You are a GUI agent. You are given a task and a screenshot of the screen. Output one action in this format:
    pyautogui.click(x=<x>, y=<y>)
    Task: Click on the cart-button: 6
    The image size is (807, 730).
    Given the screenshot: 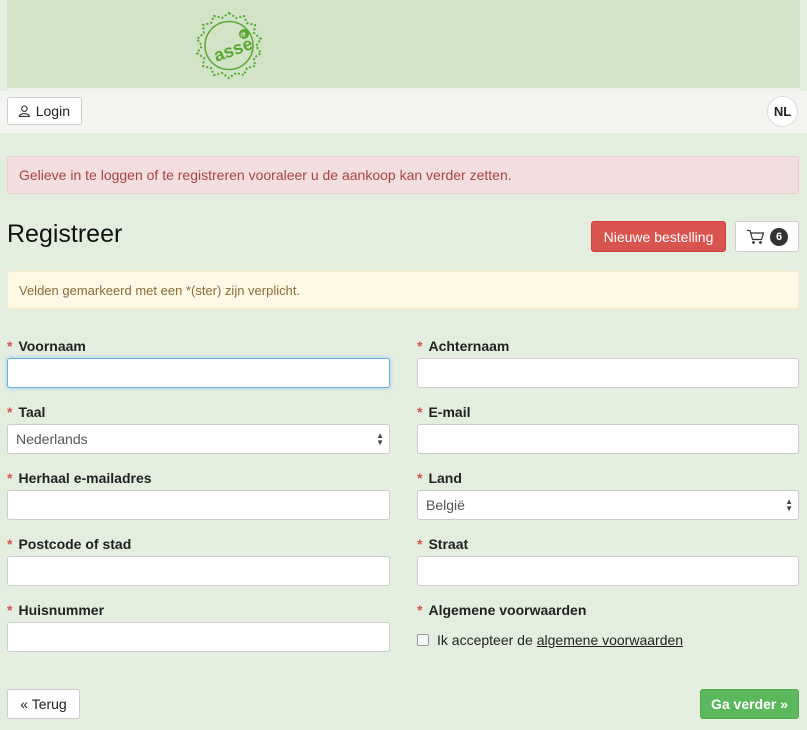 What is the action you would take?
    pyautogui.click(x=767, y=236)
    